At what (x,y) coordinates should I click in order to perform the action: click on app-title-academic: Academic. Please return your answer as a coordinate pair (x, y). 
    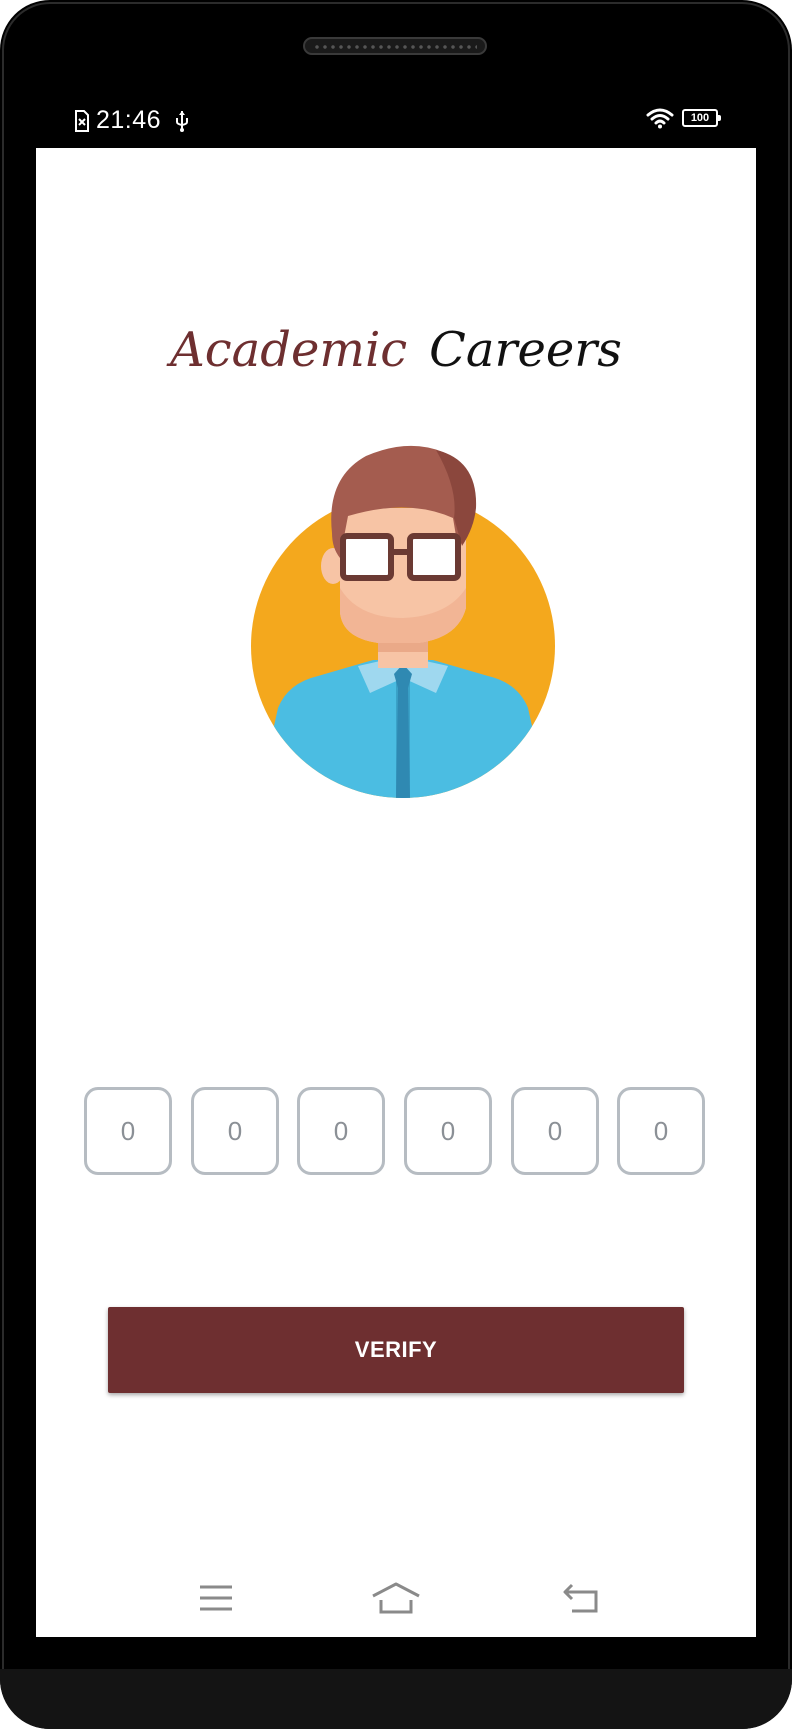
    Looking at the image, I should click on (289, 350).